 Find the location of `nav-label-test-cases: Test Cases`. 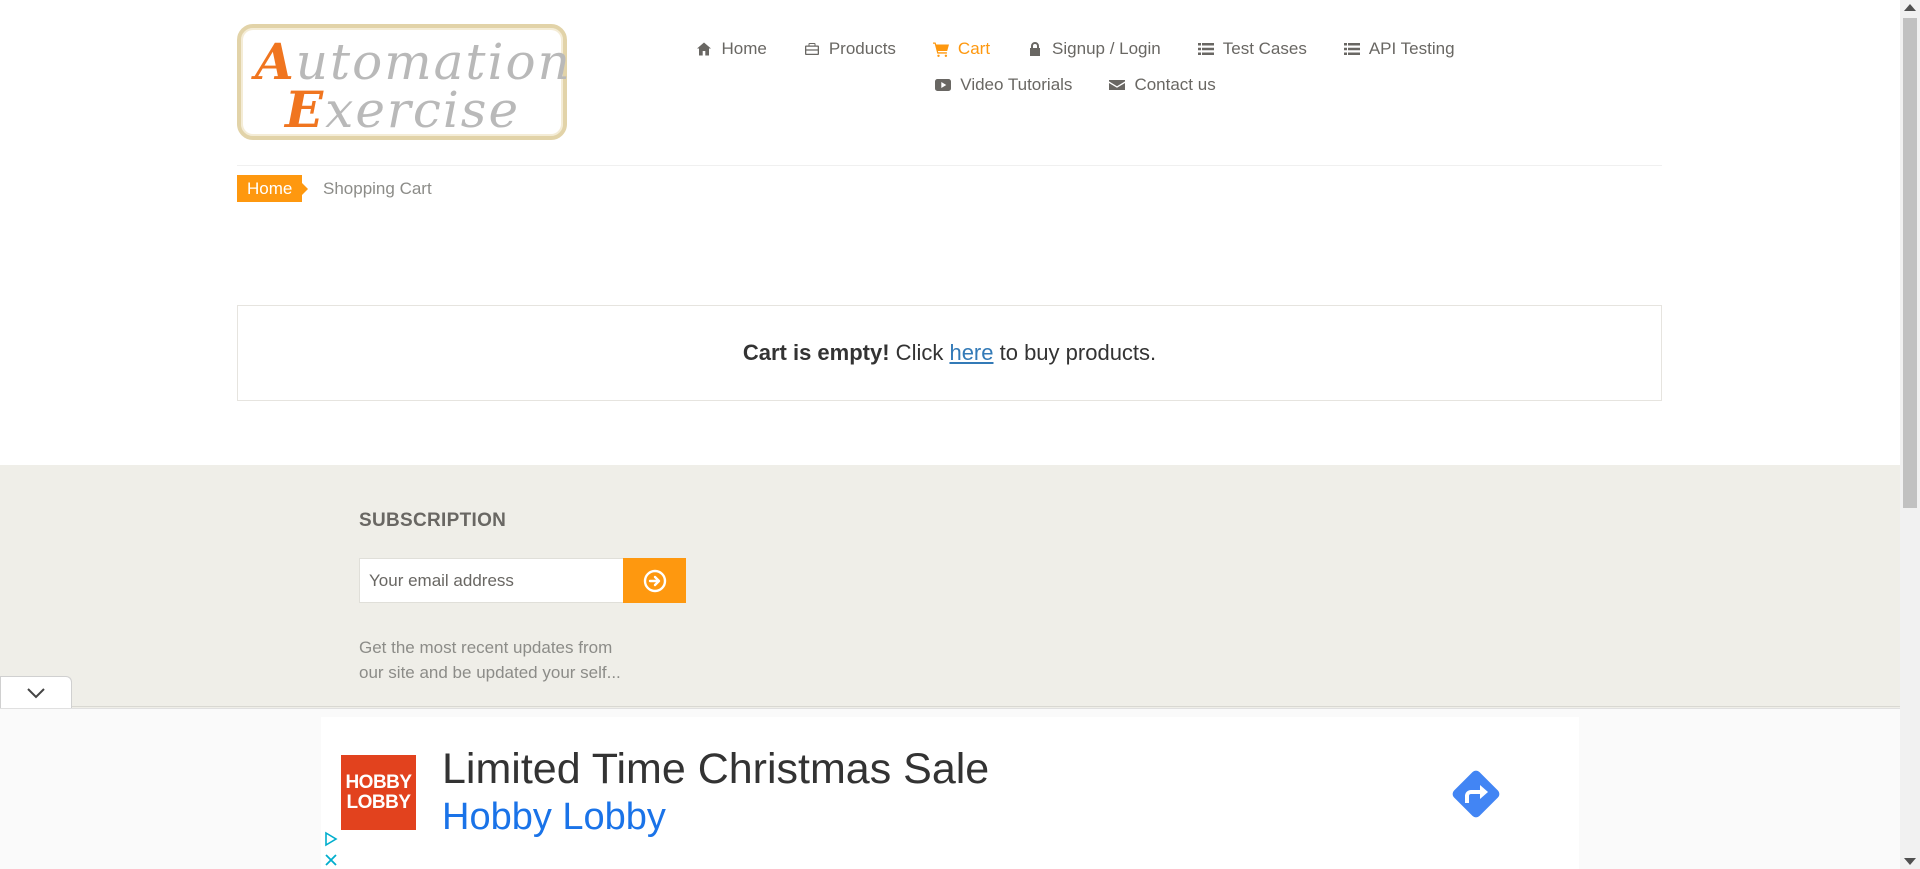

nav-label-test-cases: Test Cases is located at coordinates (1264, 48).